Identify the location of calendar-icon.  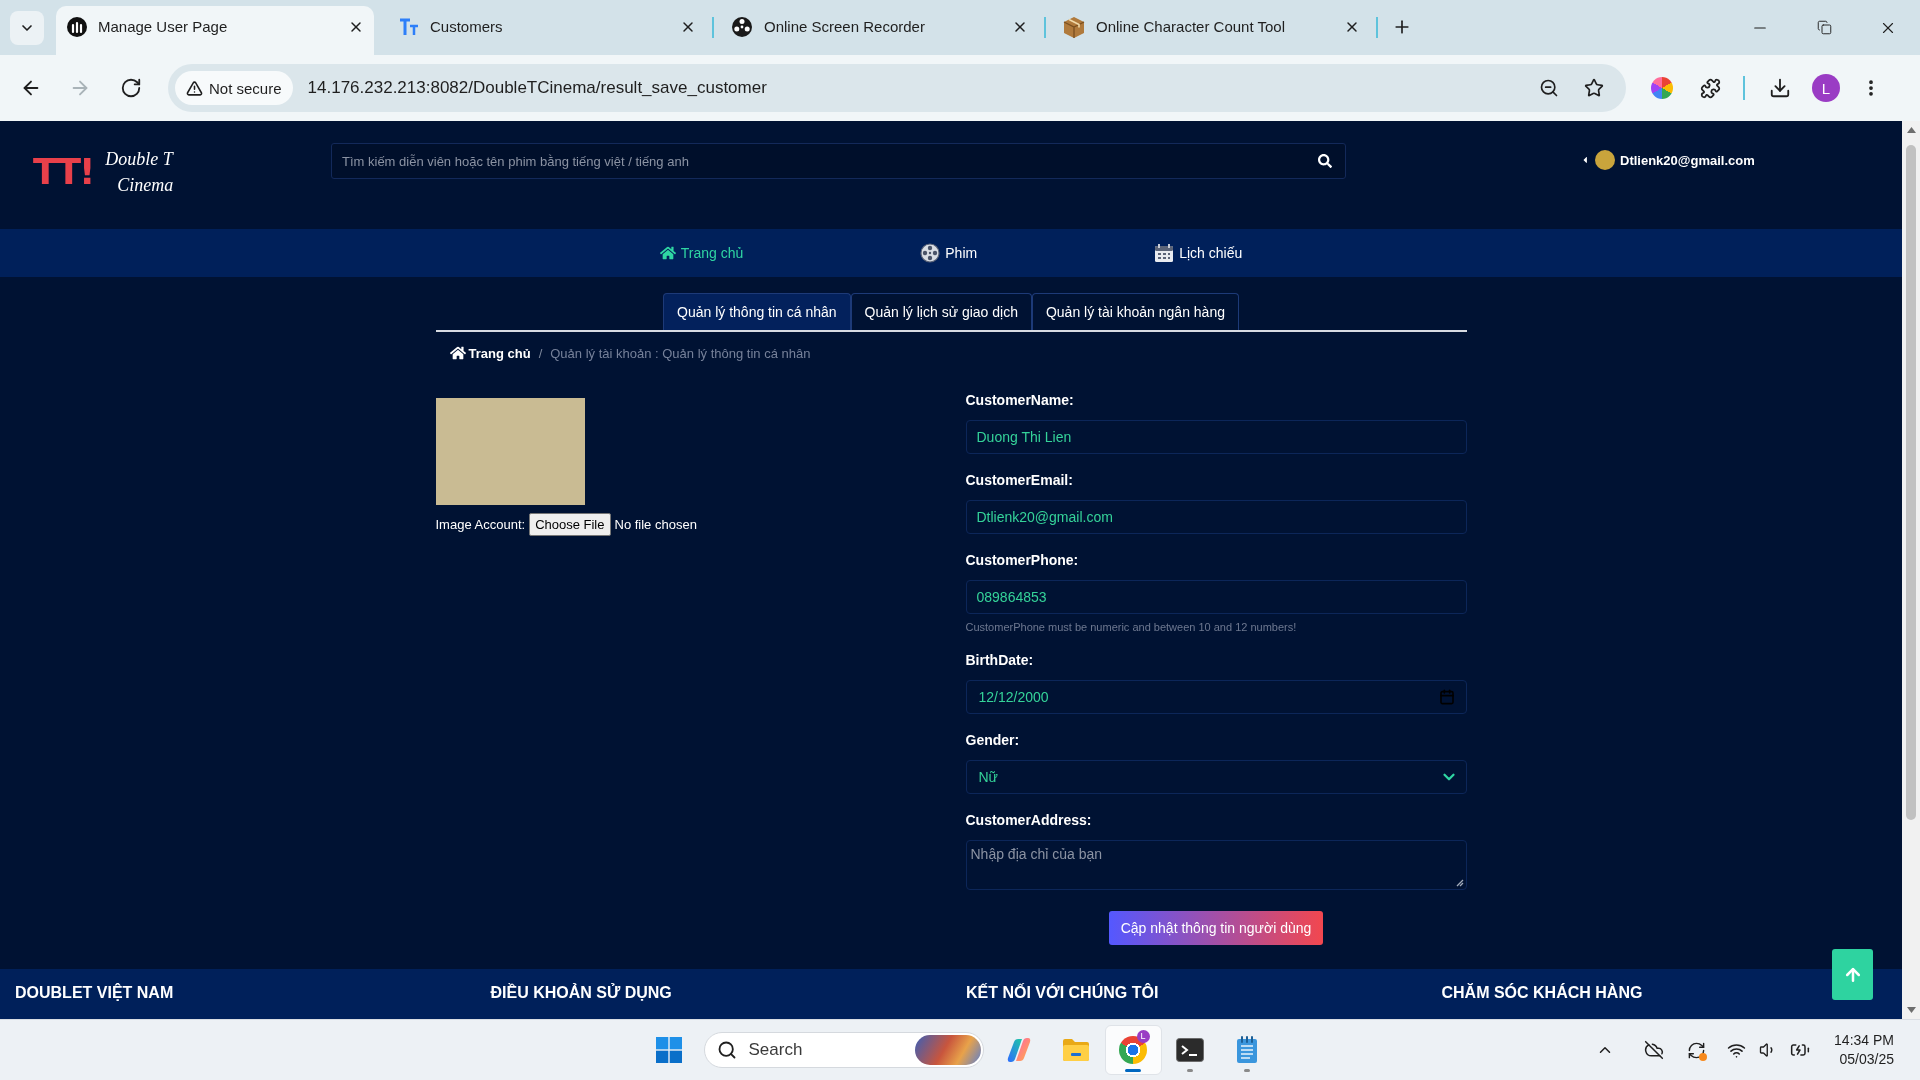
(1164, 253).